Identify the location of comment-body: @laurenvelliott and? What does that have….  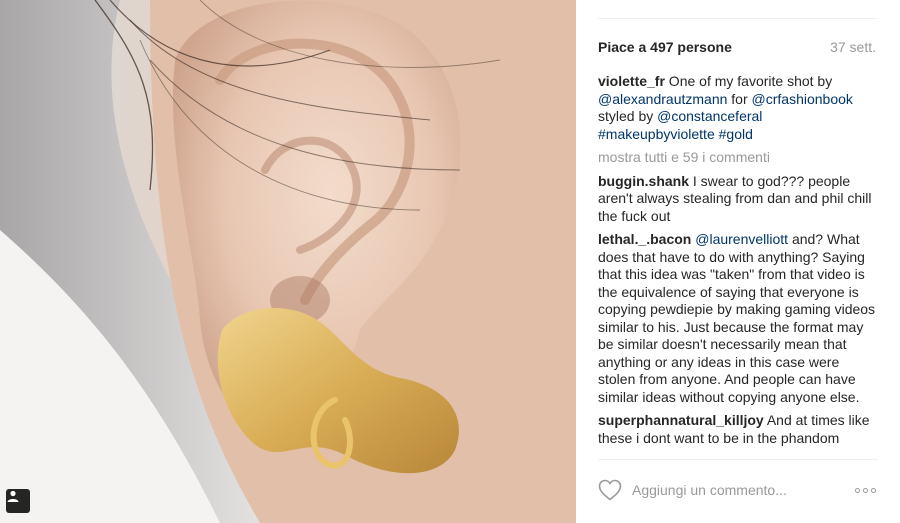
(736, 318).